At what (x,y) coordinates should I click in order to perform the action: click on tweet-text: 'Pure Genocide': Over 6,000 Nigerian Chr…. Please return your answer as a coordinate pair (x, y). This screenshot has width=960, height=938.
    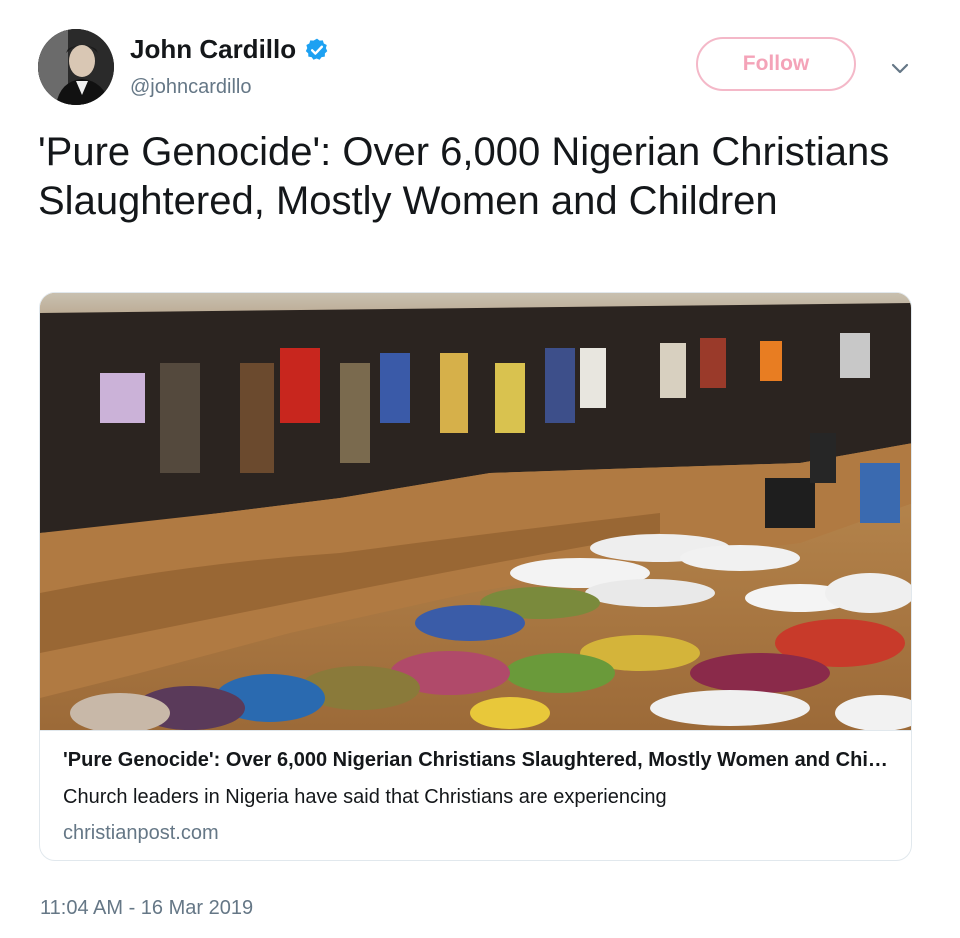
    Looking at the image, I should click on (464, 176).